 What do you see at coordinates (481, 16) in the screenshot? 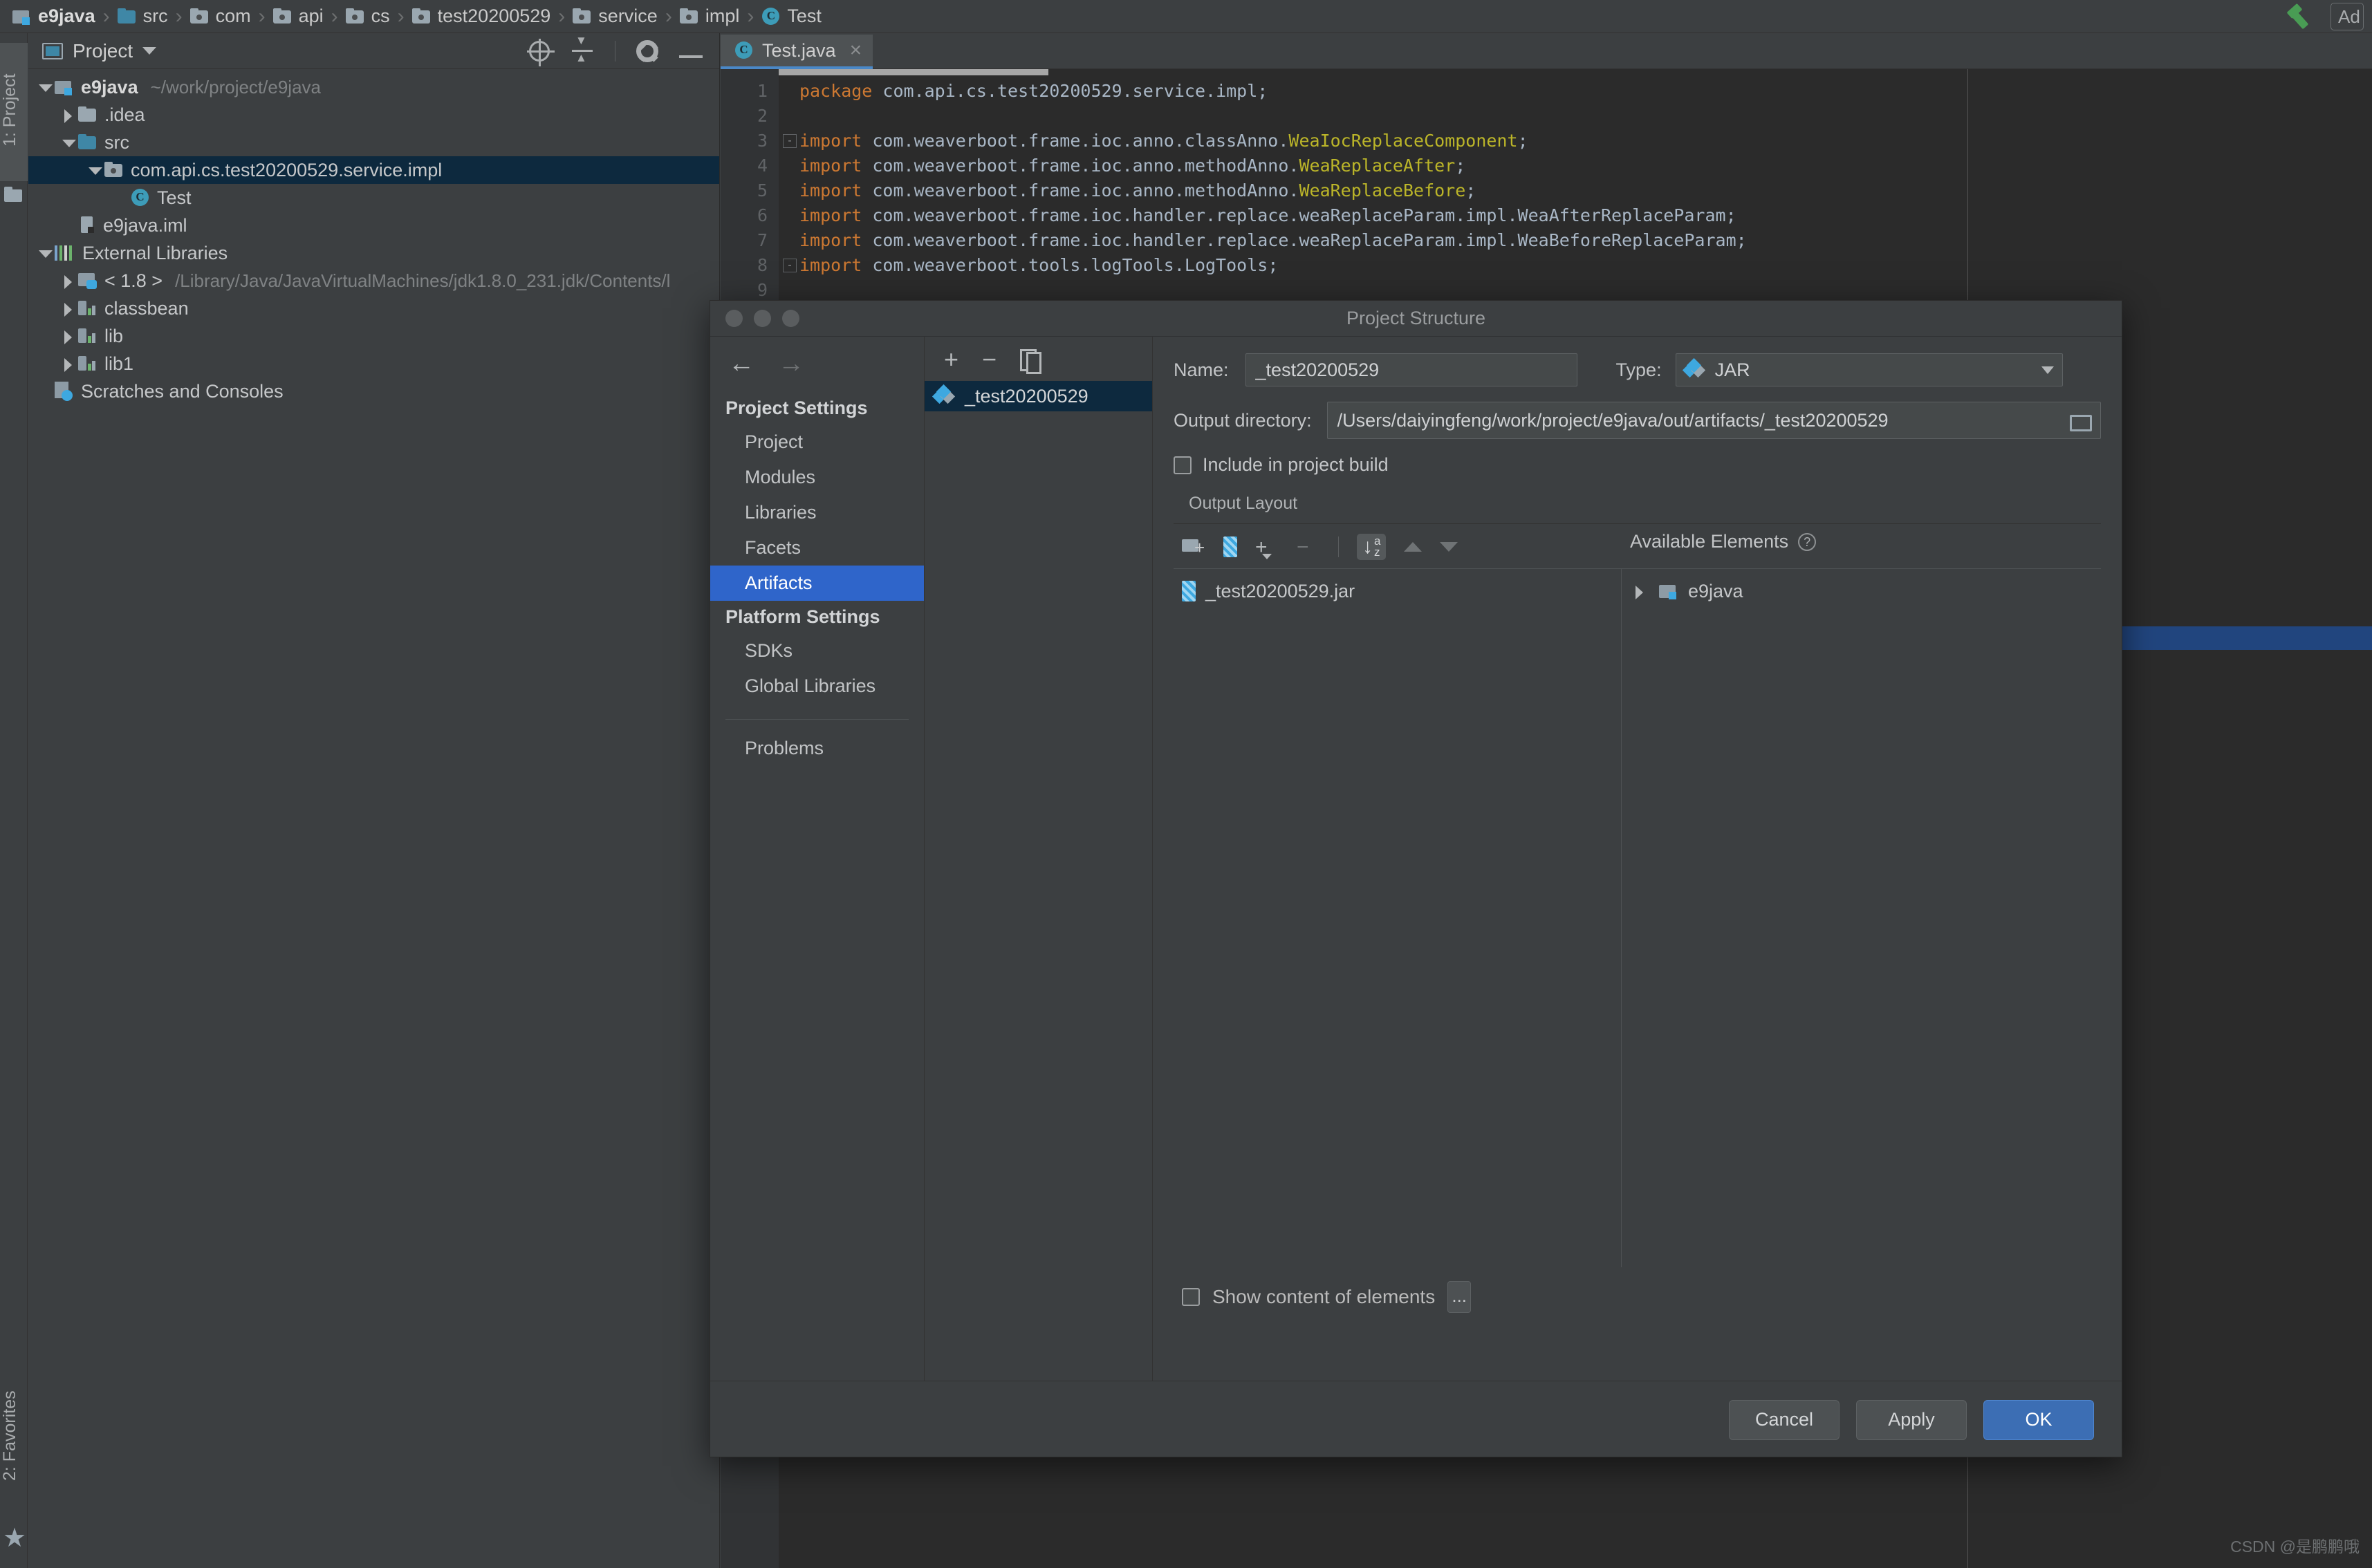
I see `breadcrumb-item-test20200529: test20200529` at bounding box center [481, 16].